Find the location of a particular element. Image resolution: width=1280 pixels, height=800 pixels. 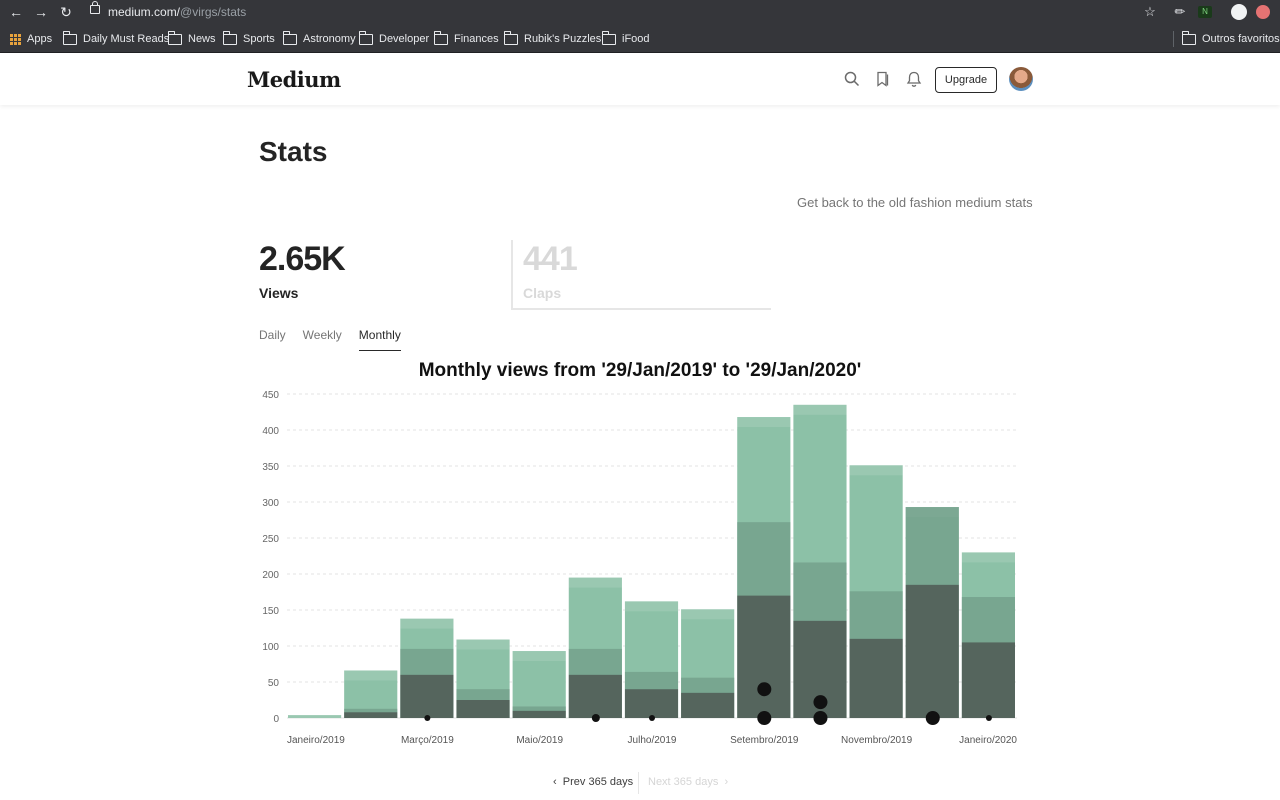

views-label: Views is located at coordinates (279, 293).